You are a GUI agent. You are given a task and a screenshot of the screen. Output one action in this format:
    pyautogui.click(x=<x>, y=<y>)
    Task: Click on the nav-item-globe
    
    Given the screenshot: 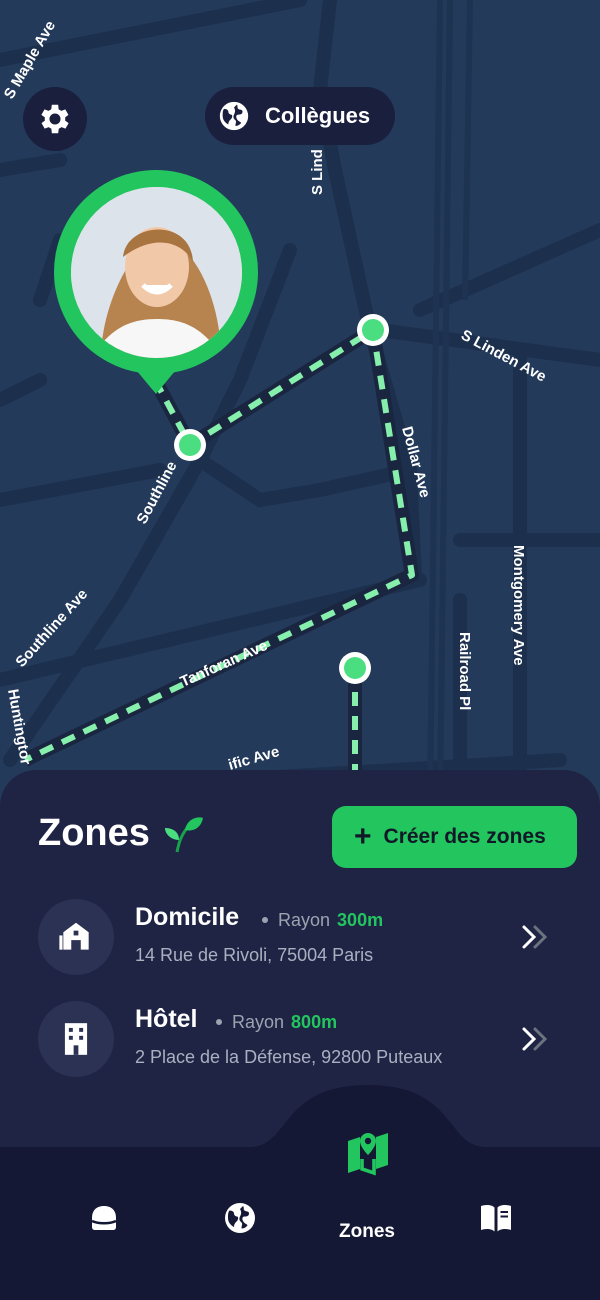 What is the action you would take?
    pyautogui.click(x=240, y=1220)
    